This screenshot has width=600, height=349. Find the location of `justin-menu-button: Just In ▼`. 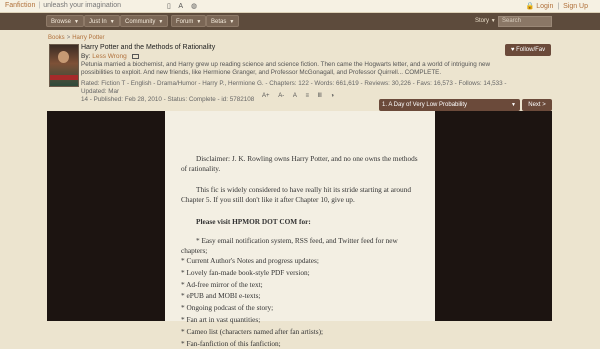

justin-menu-button: Just In ▼ is located at coordinates (102, 21).